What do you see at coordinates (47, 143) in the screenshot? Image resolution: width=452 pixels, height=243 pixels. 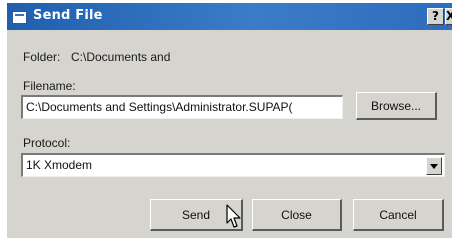 I see `protocol-label: Protocol:` at bounding box center [47, 143].